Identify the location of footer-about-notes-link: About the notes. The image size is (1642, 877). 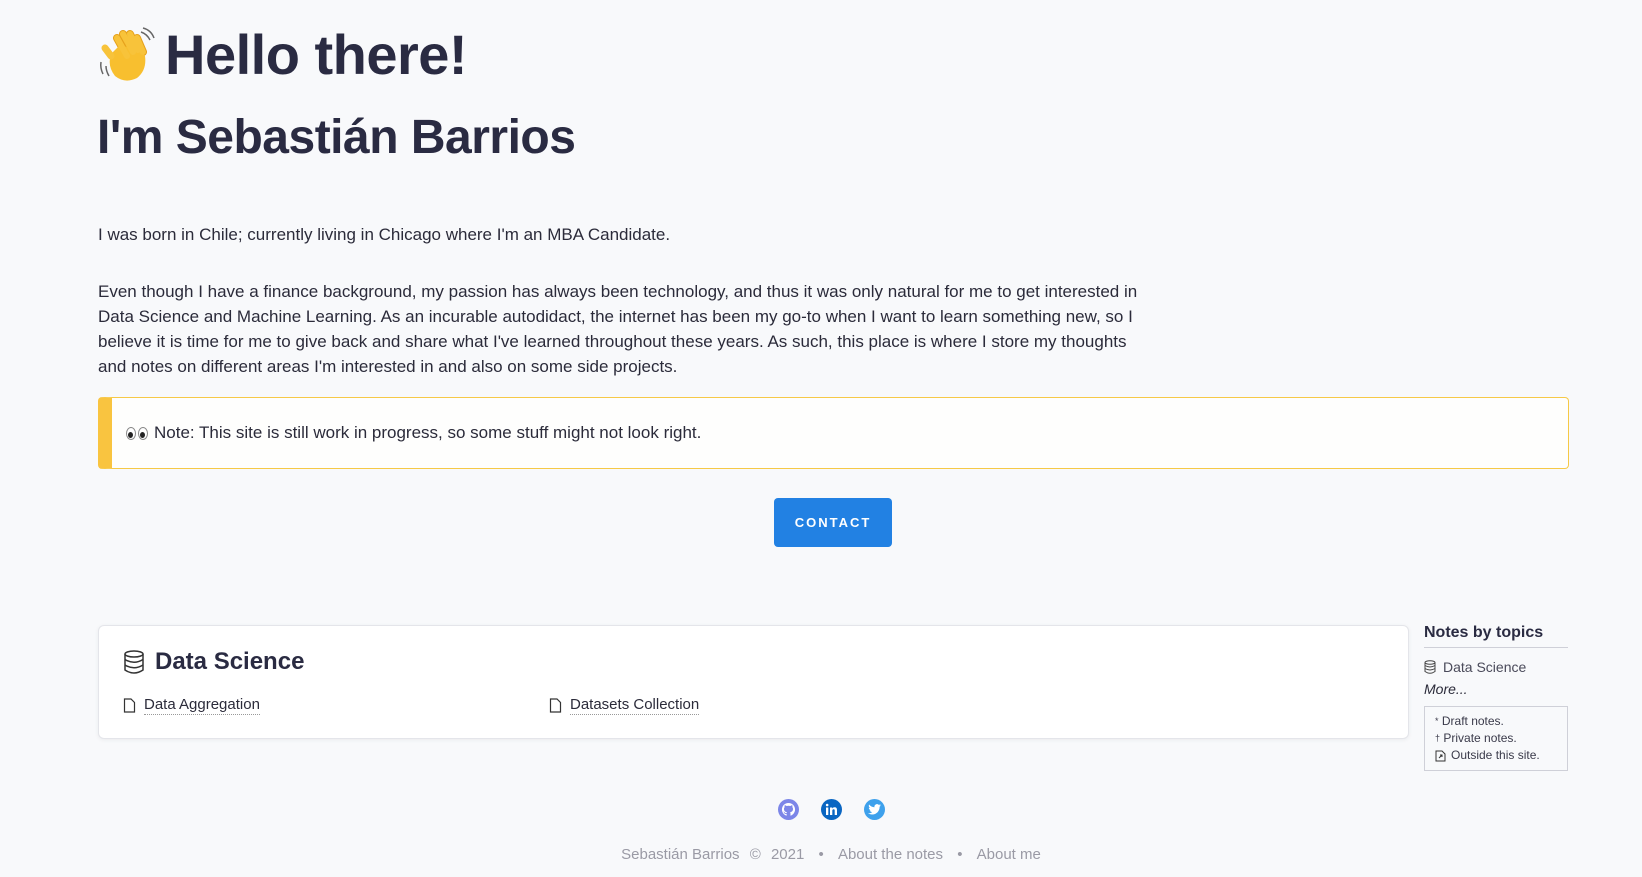
(890, 854).